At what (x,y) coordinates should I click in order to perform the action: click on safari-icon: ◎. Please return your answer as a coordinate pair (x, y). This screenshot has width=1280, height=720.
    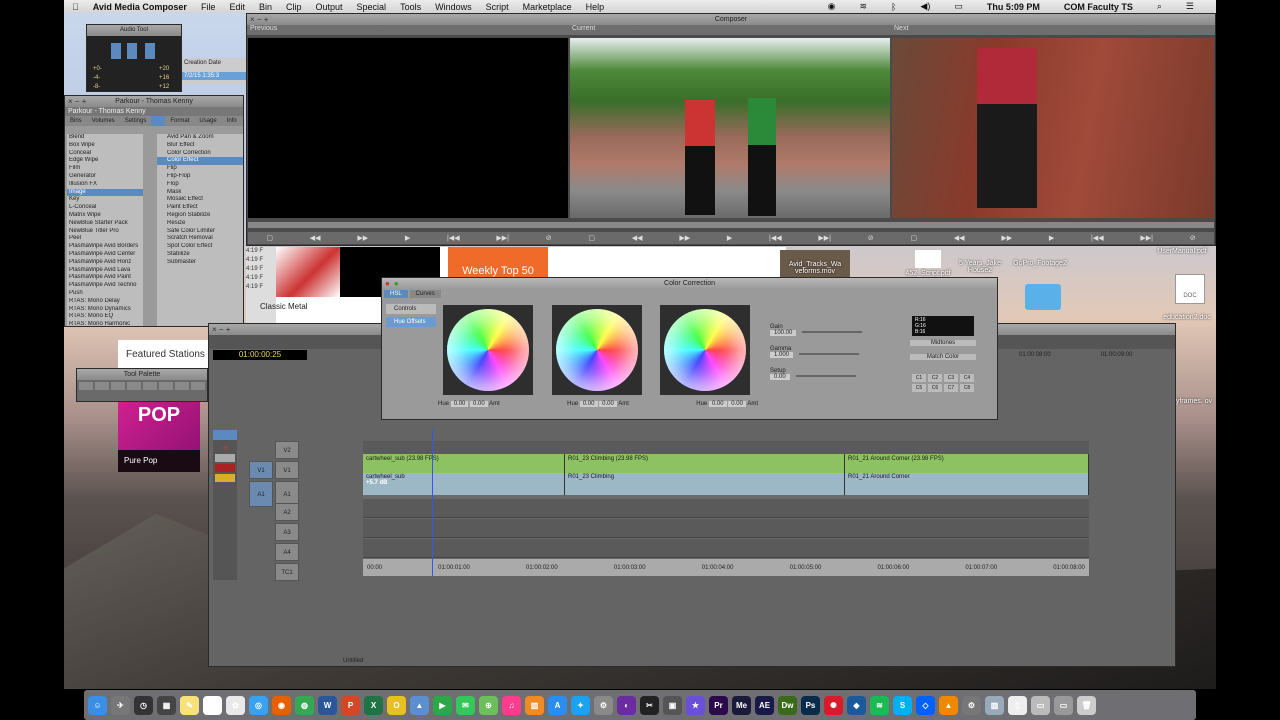
    Looking at the image, I should click on (258, 705).